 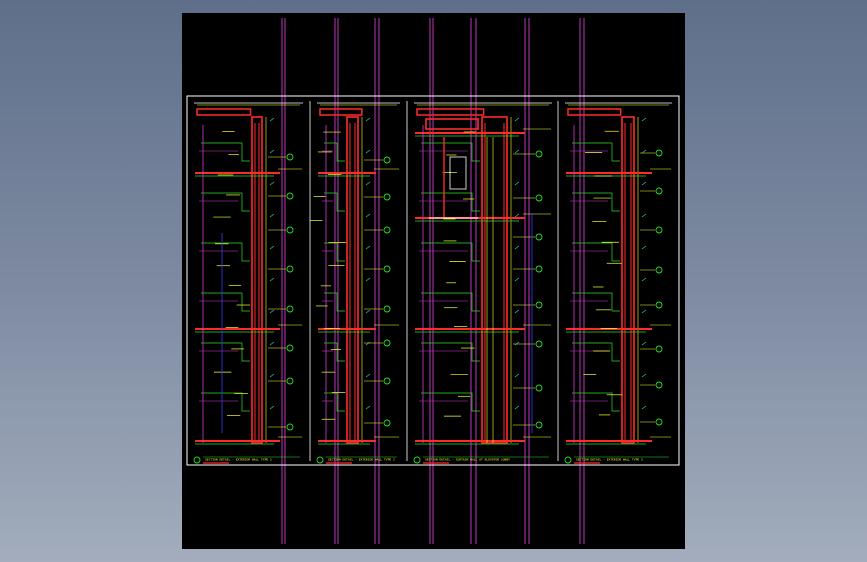 I want to click on detail-caption: SECTION DETAIL - EXTERIOR WALL TYPE 3, so click(x=609, y=460).